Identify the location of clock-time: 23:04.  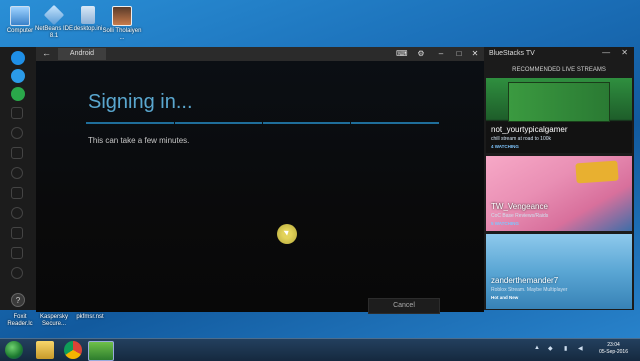
(613, 345).